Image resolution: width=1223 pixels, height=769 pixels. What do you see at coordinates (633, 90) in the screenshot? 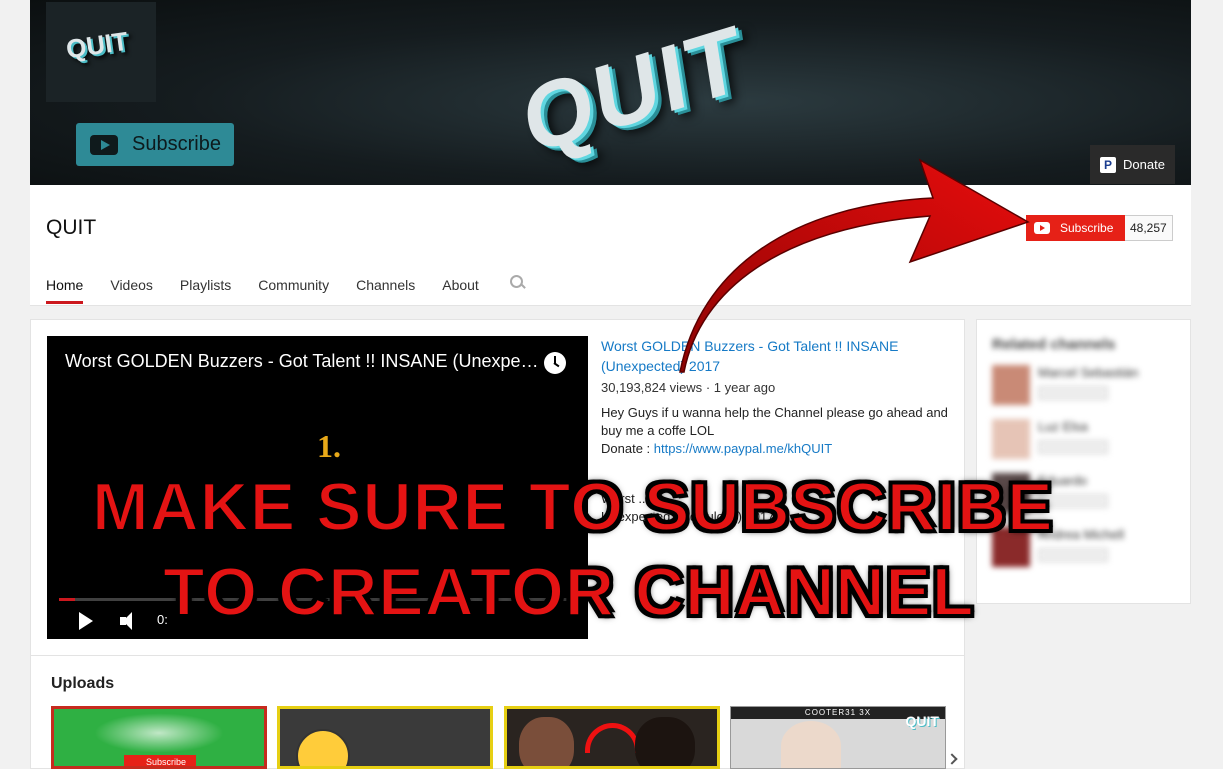
I see `banner-logo: QUIT` at bounding box center [633, 90].